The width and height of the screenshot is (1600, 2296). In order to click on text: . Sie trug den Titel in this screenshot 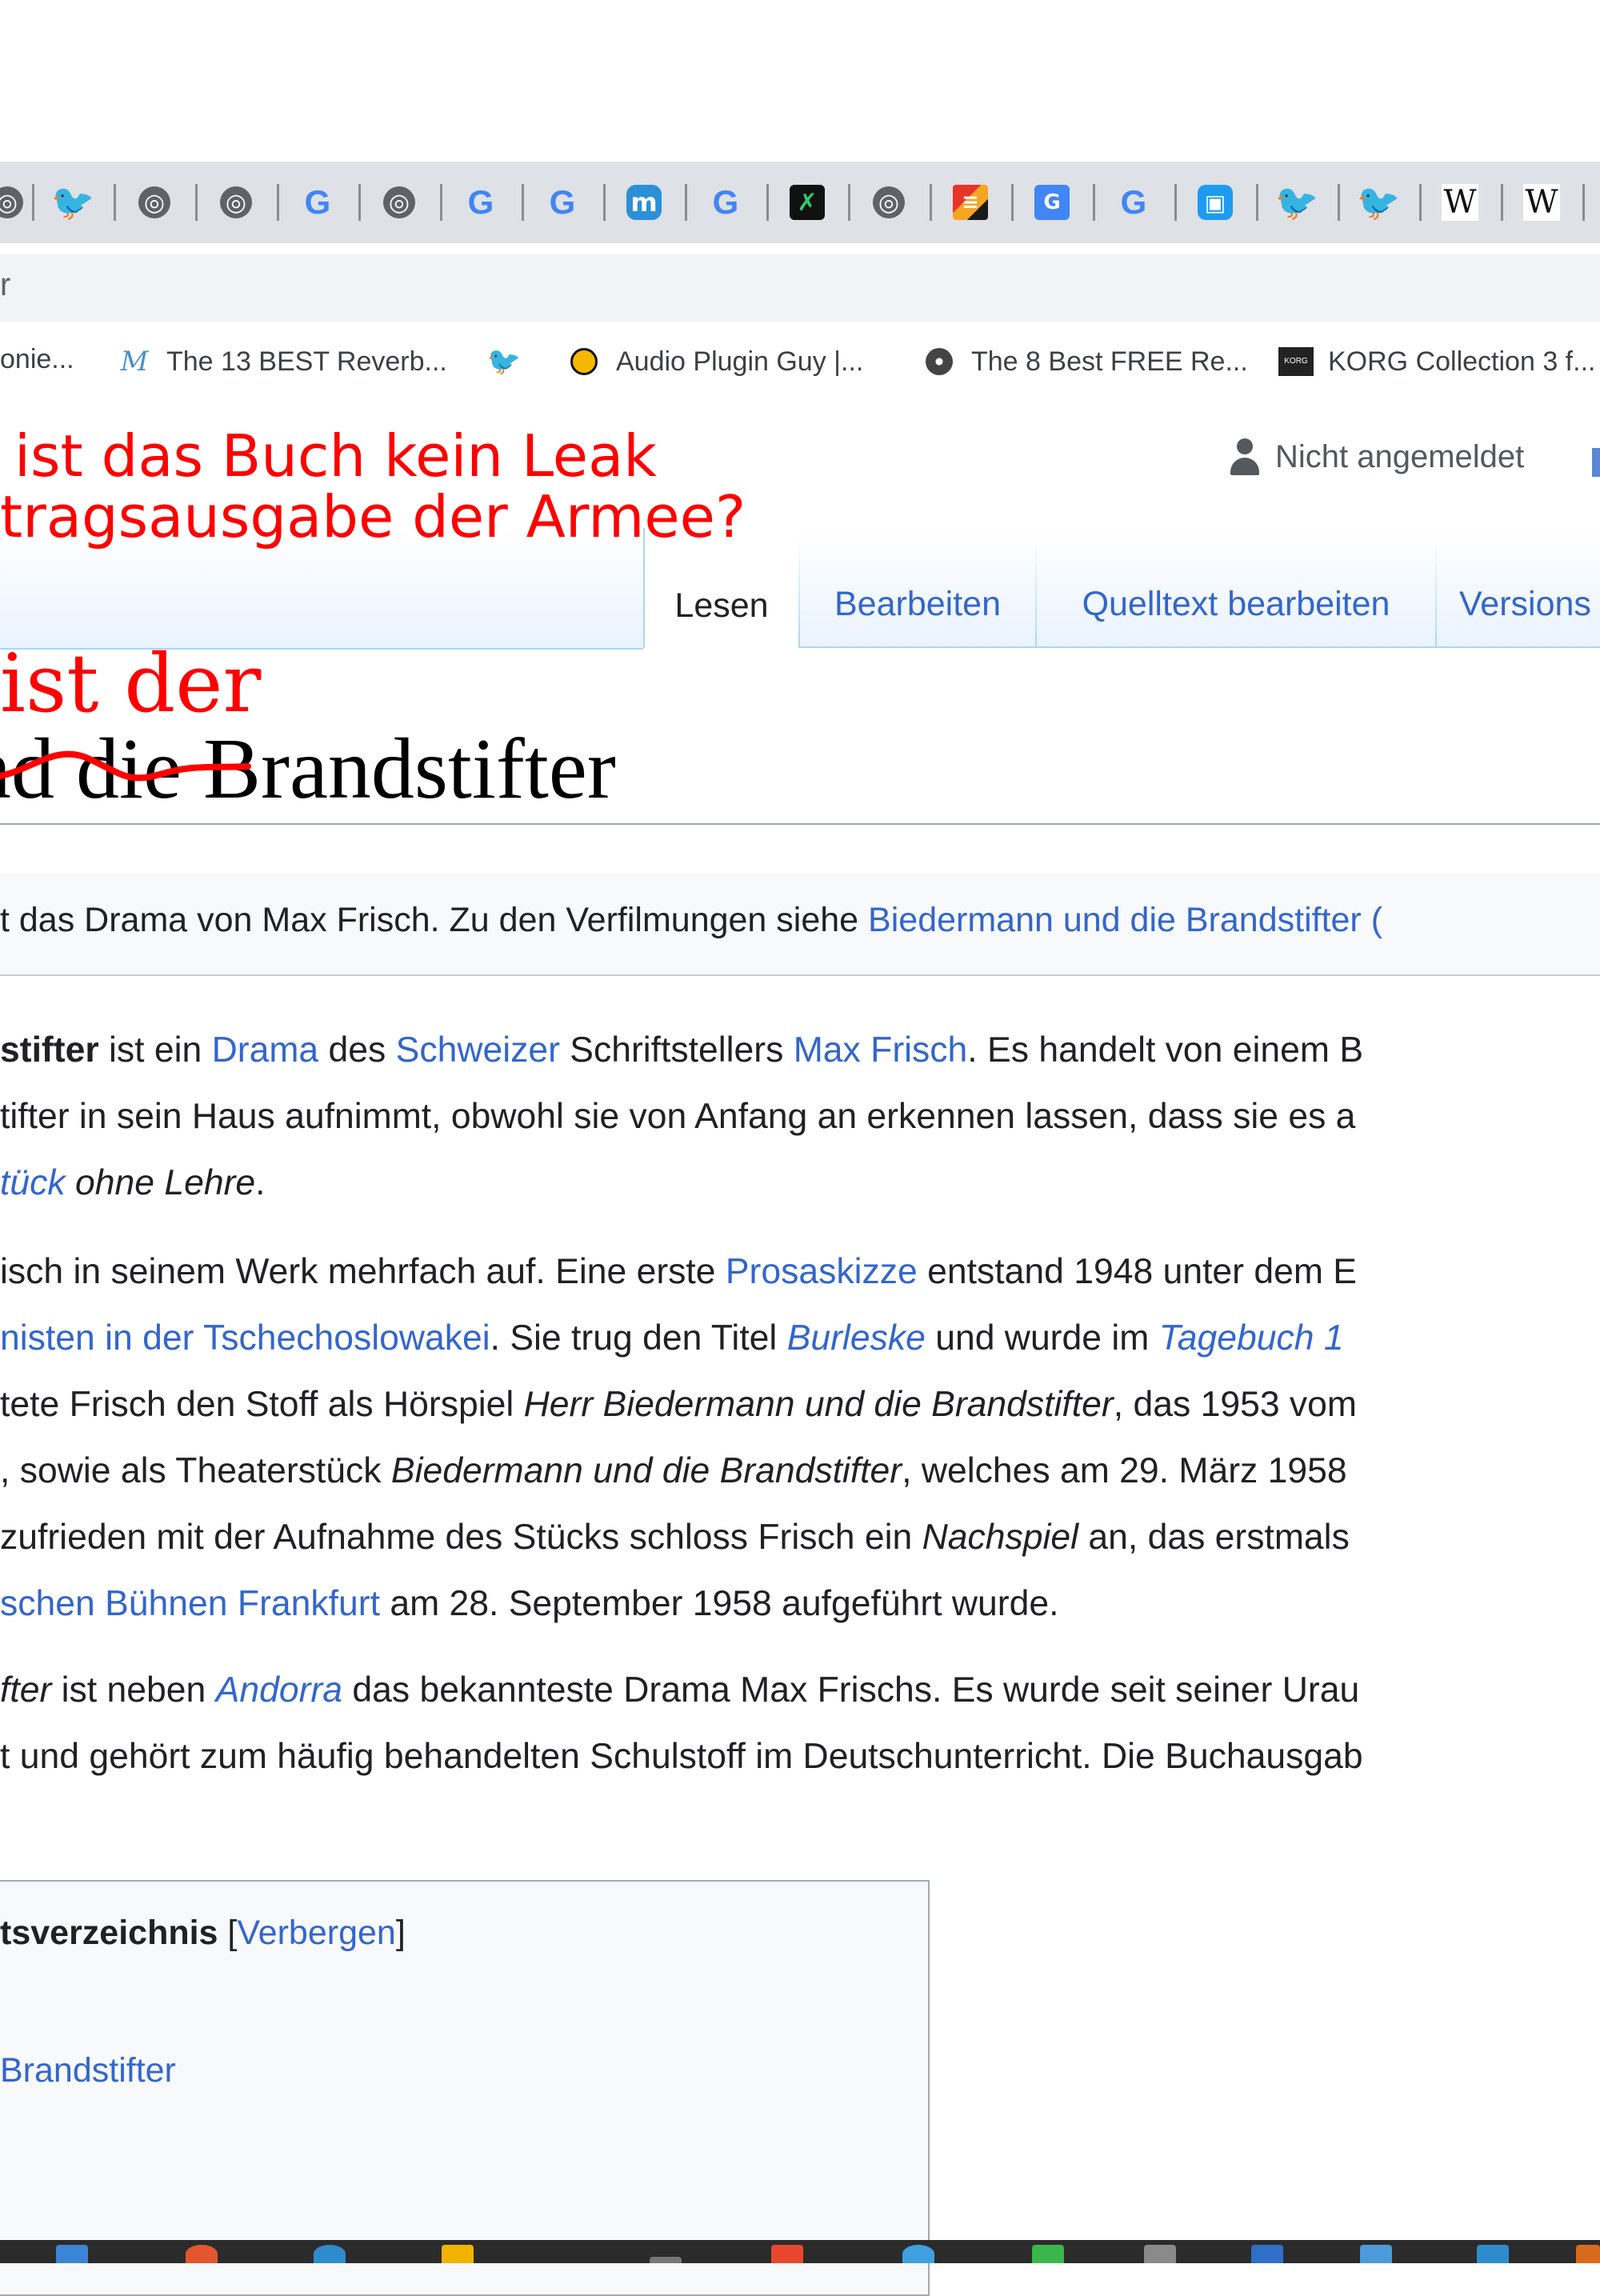, I will do `click(638, 1338)`.